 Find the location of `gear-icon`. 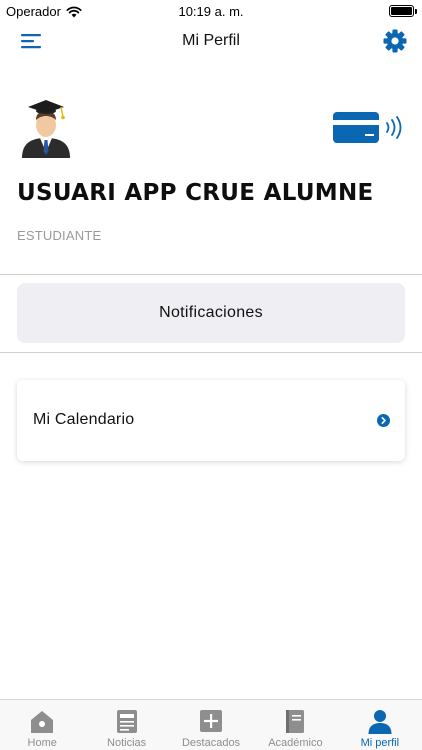

gear-icon is located at coordinates (395, 41).